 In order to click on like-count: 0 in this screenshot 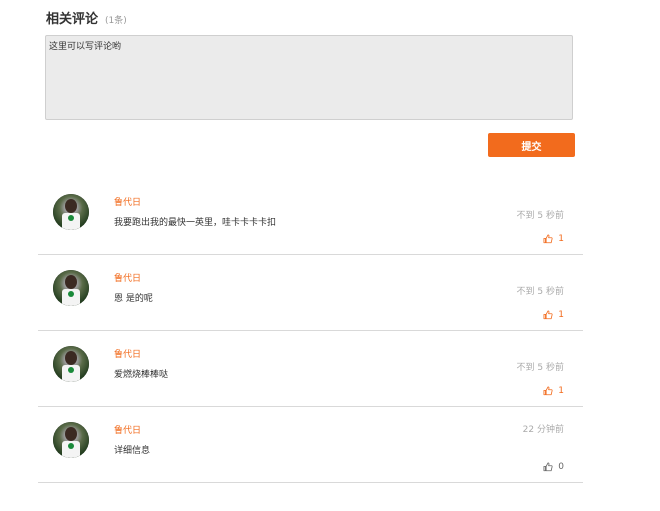, I will do `click(561, 467)`.